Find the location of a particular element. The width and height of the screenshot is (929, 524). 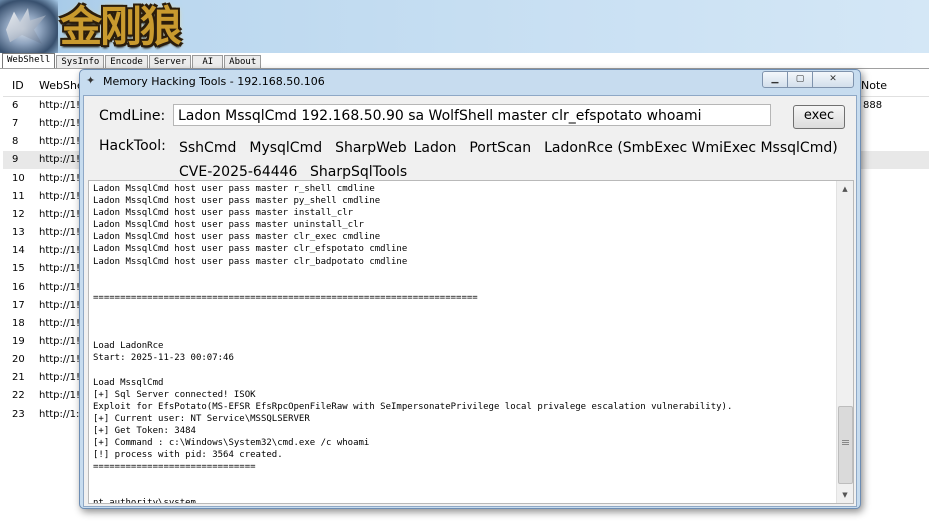

wolf-logo-icon is located at coordinates (29, 26).